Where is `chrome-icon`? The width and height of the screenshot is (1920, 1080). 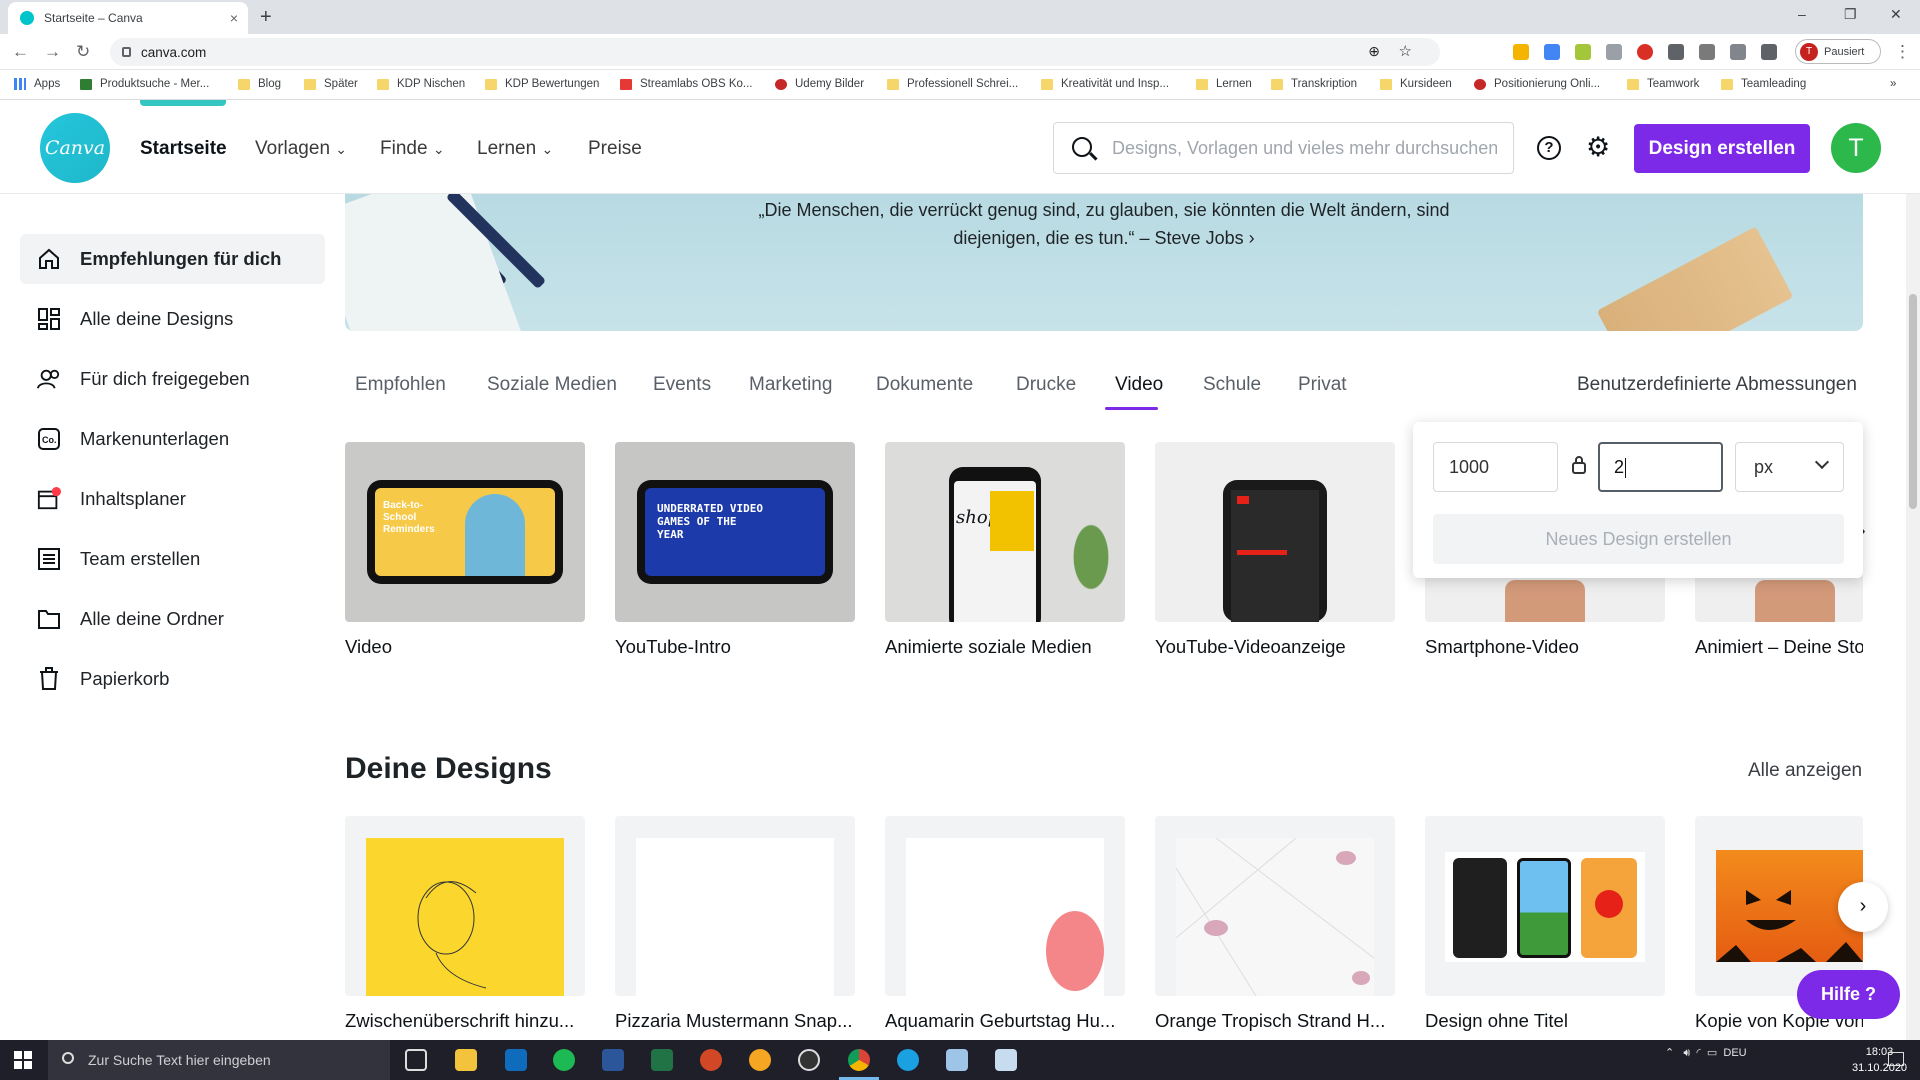 chrome-icon is located at coordinates (859, 1060).